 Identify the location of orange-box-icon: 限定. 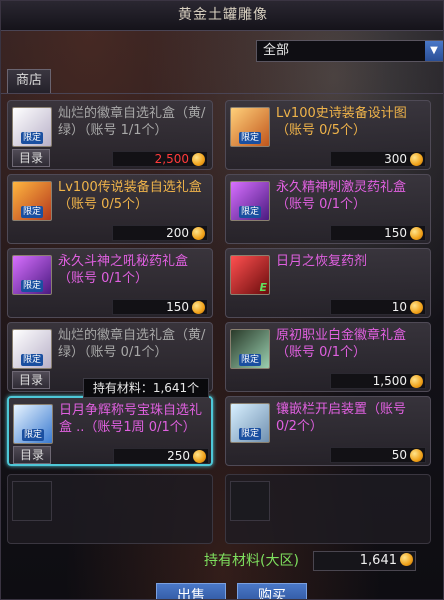
(32, 201).